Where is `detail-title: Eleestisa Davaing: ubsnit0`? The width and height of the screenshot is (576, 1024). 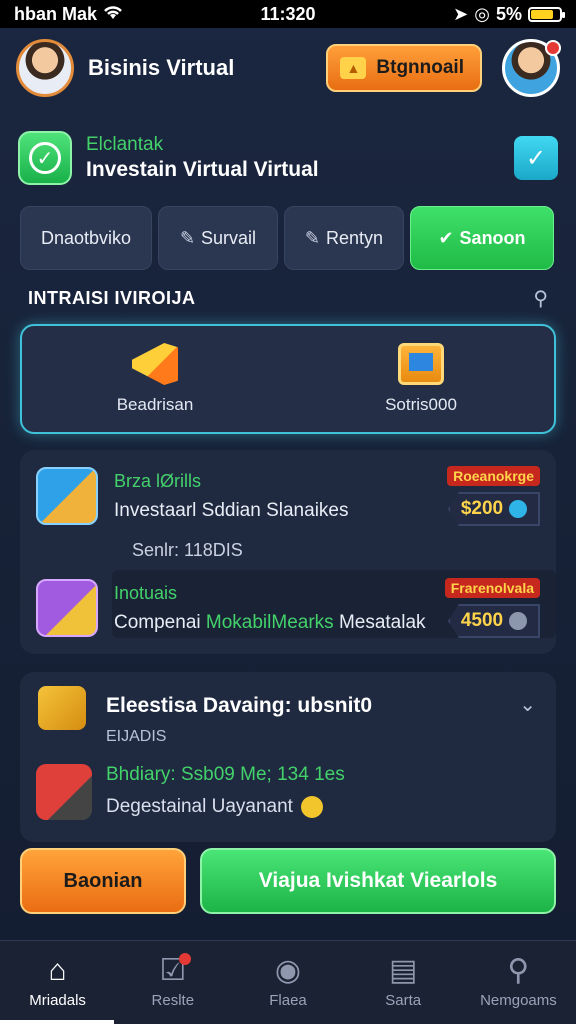
detail-title: Eleestisa Davaing: ubsnit0 is located at coordinates (239, 705).